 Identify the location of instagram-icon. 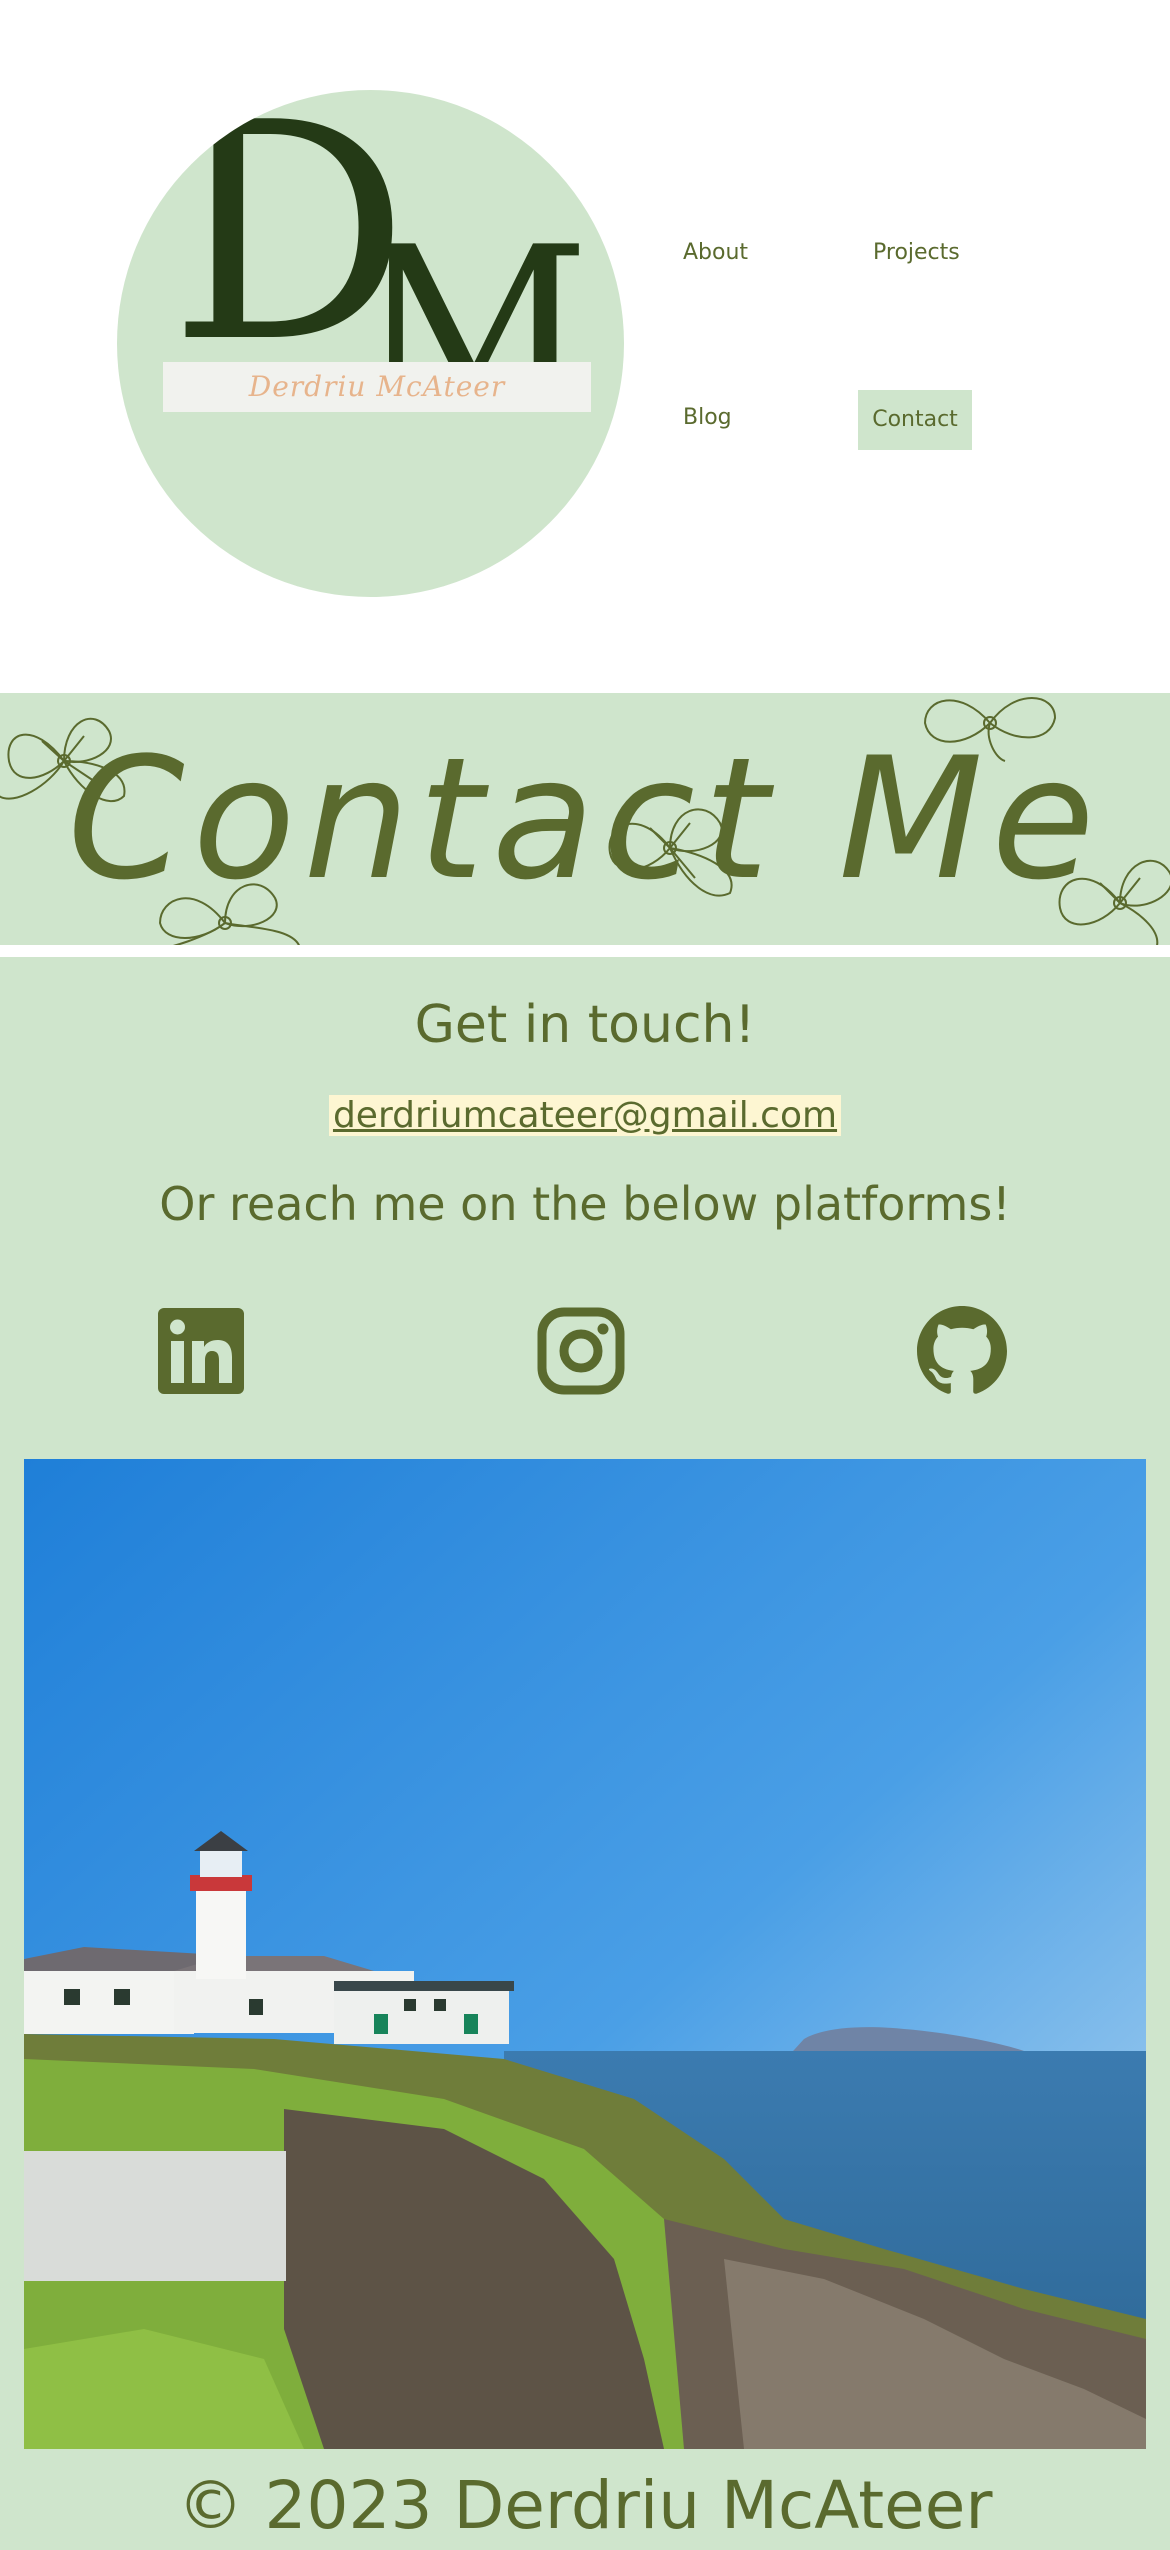
(581, 1351).